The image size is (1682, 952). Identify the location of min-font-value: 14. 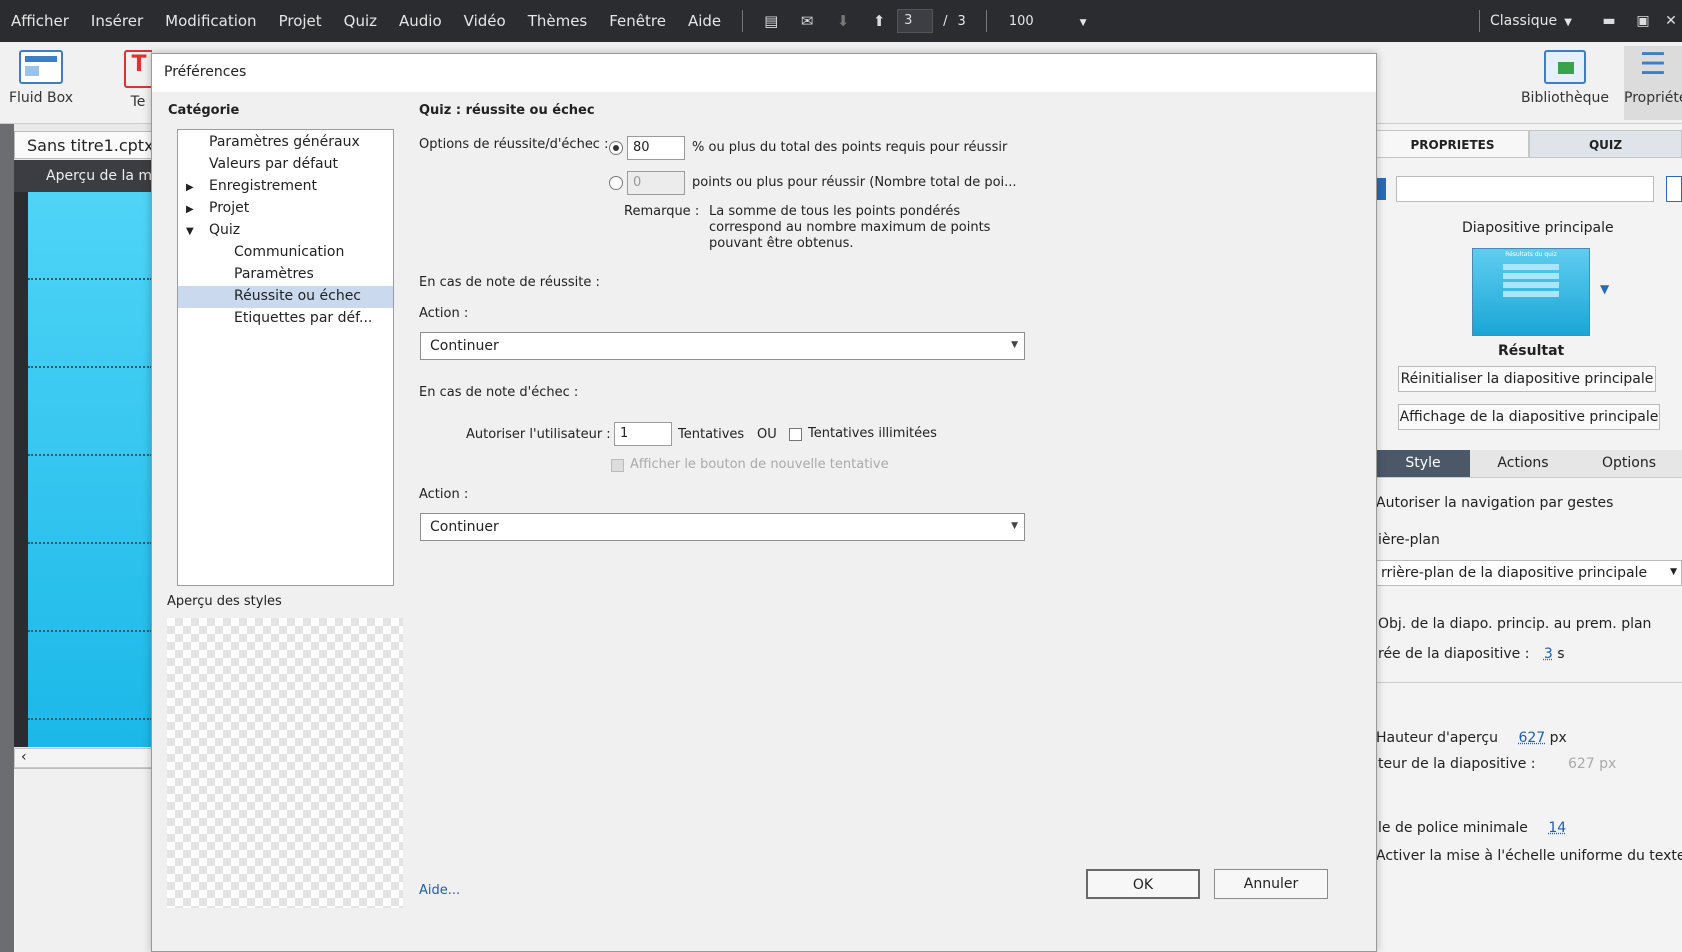
(1557, 828).